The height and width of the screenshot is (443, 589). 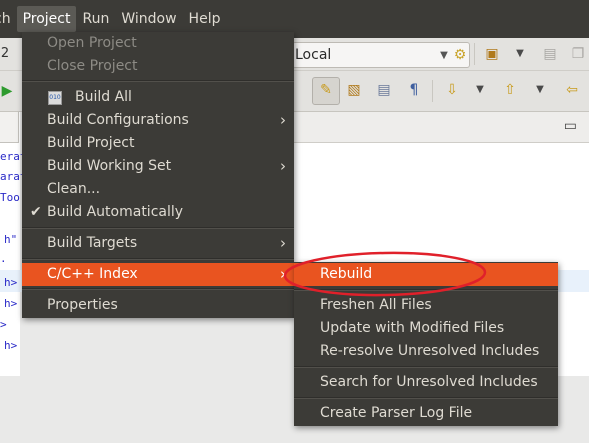 What do you see at coordinates (570, 126) in the screenshot?
I see `minimize-icon: ▭` at bounding box center [570, 126].